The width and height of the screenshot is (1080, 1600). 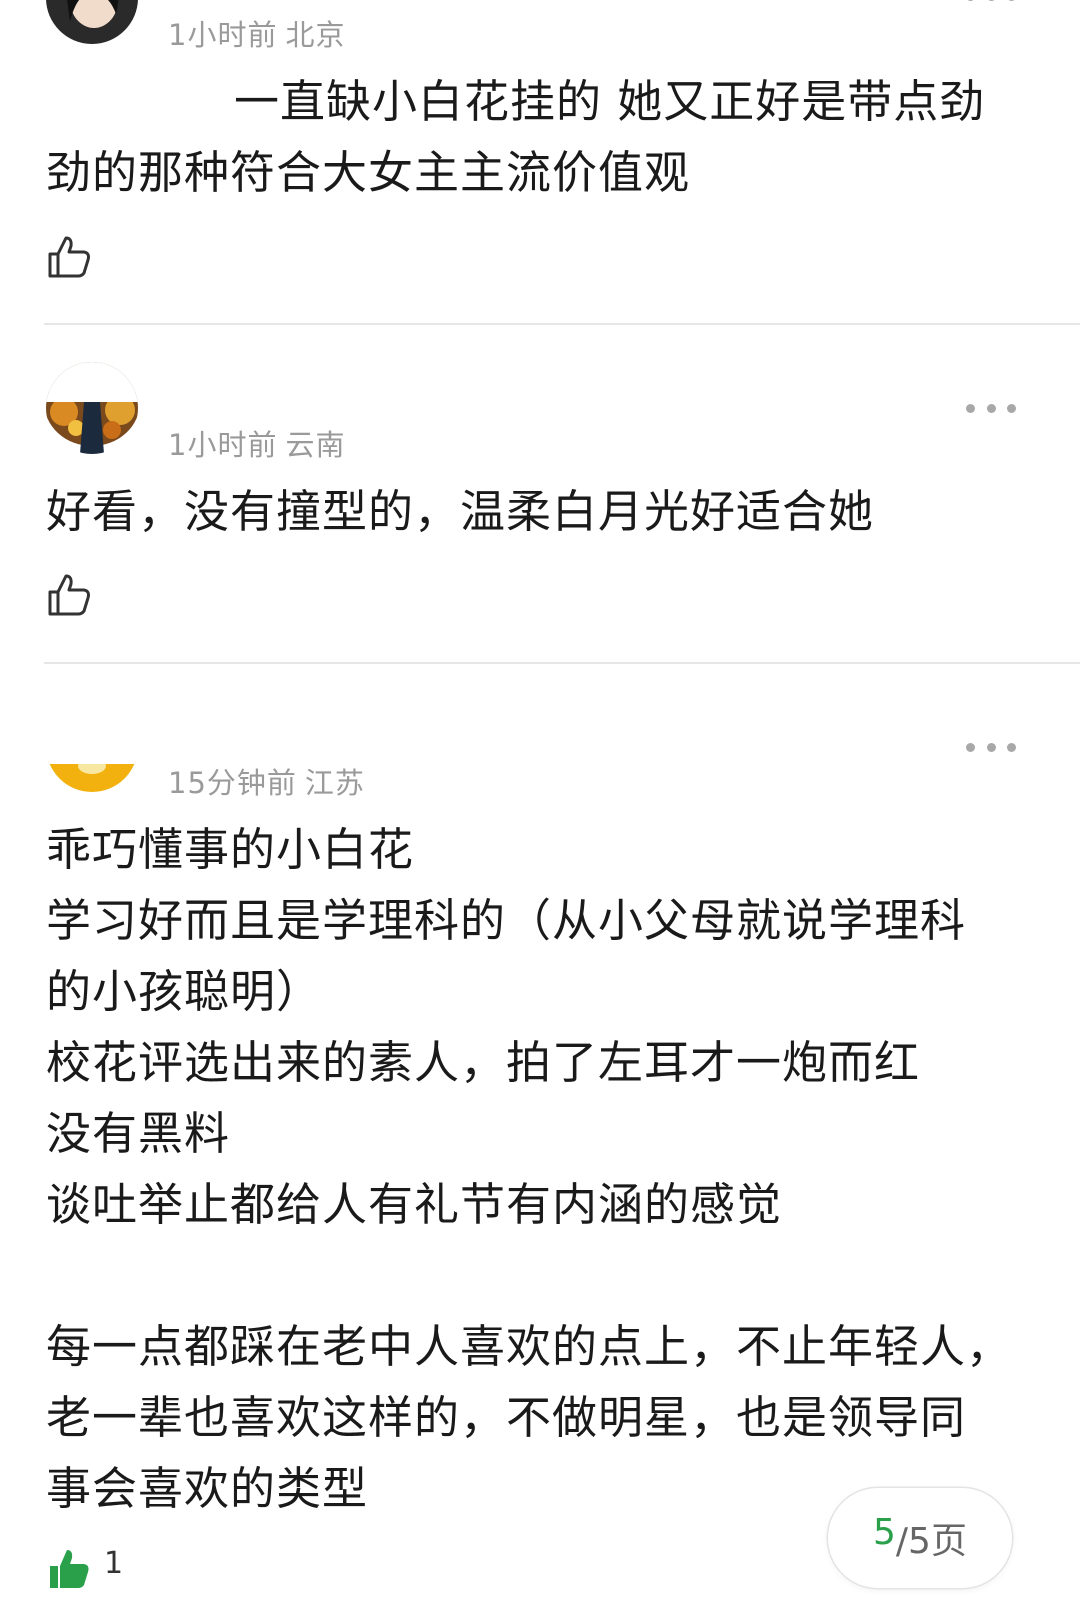 I want to click on page-indicator: 5/5页, so click(x=920, y=1538).